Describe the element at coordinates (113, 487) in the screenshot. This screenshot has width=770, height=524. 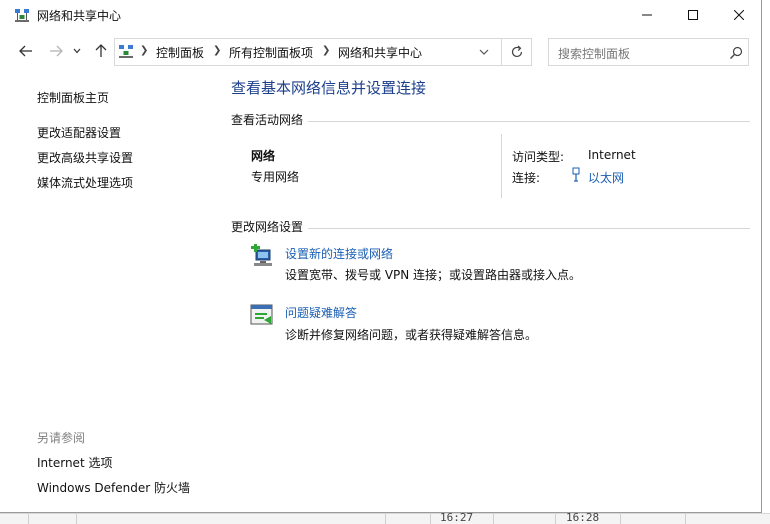
I see `windows-defender-firewall-link: Windows Defender 防火墙` at that location.